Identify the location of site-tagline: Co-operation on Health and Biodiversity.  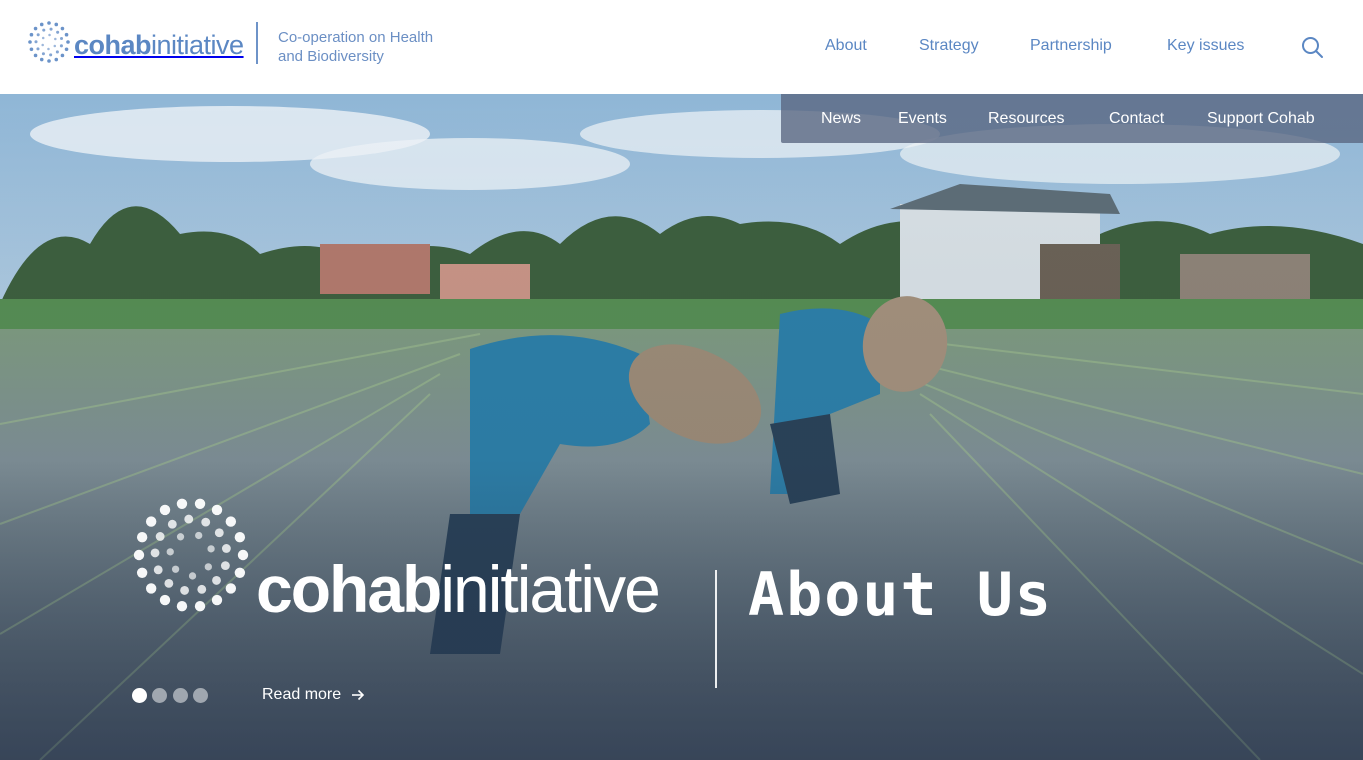
(373, 47).